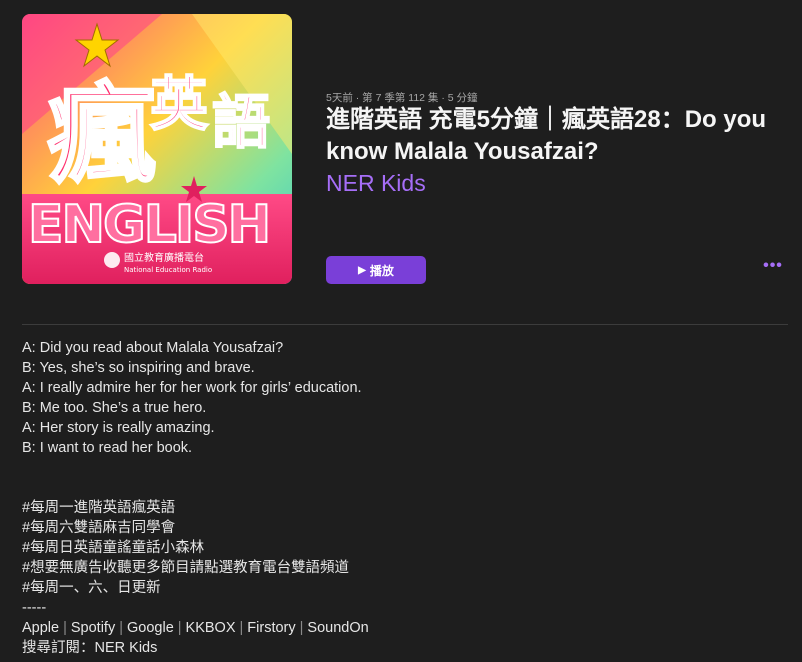  What do you see at coordinates (376, 183) in the screenshot?
I see `show-link: NER Kids` at bounding box center [376, 183].